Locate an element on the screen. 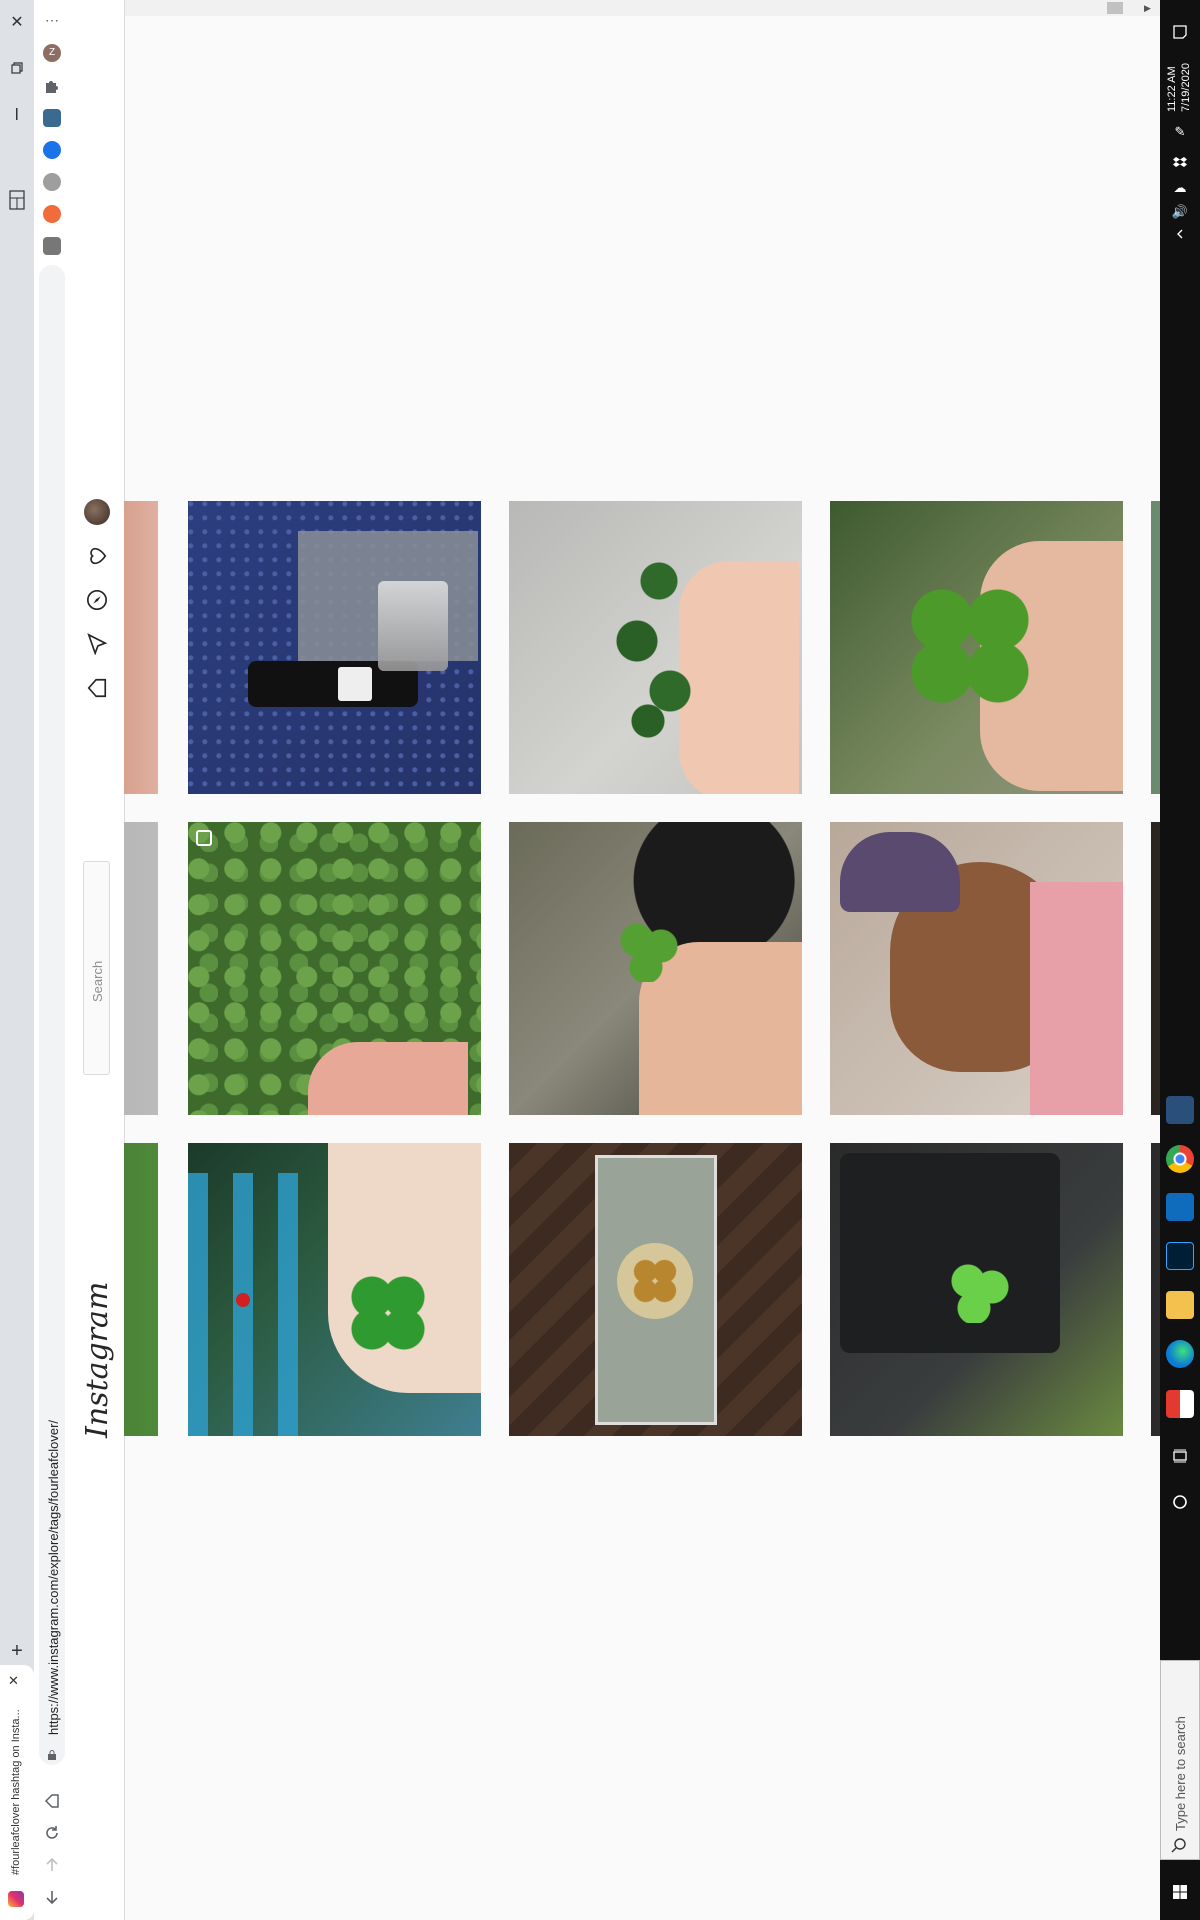  action-center-icon is located at coordinates (1180, 32).